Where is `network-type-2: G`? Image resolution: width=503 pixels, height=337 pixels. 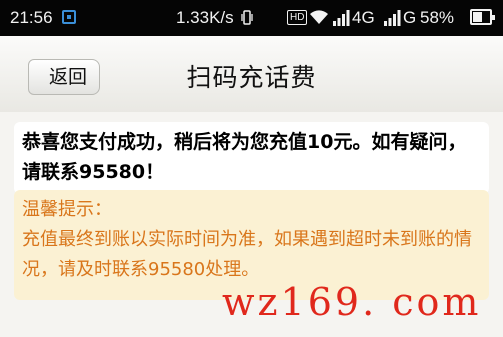
network-type-2: G is located at coordinates (410, 17).